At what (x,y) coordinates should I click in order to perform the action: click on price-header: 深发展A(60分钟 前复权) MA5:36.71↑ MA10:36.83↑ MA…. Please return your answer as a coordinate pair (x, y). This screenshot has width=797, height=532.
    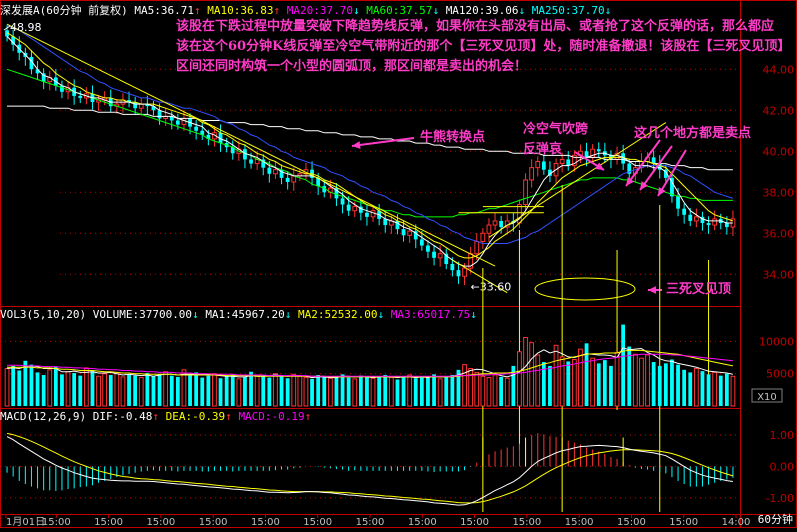
    Looking at the image, I should click on (305, 10).